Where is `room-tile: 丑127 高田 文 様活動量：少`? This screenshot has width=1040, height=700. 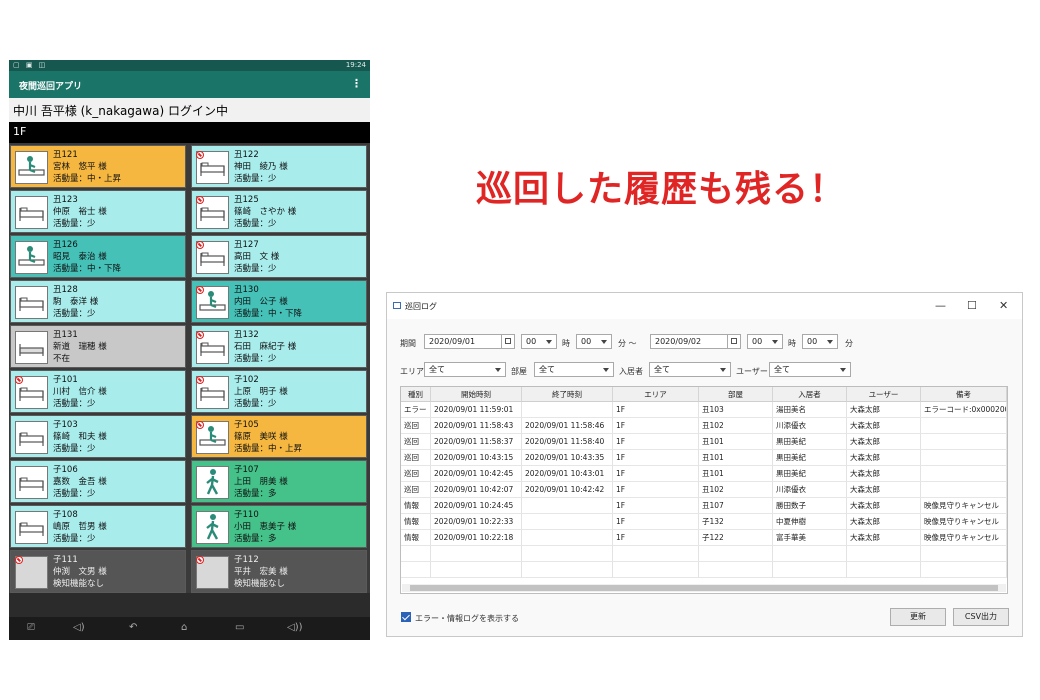 room-tile: 丑127 高田 文 様活動量：少 is located at coordinates (279, 256).